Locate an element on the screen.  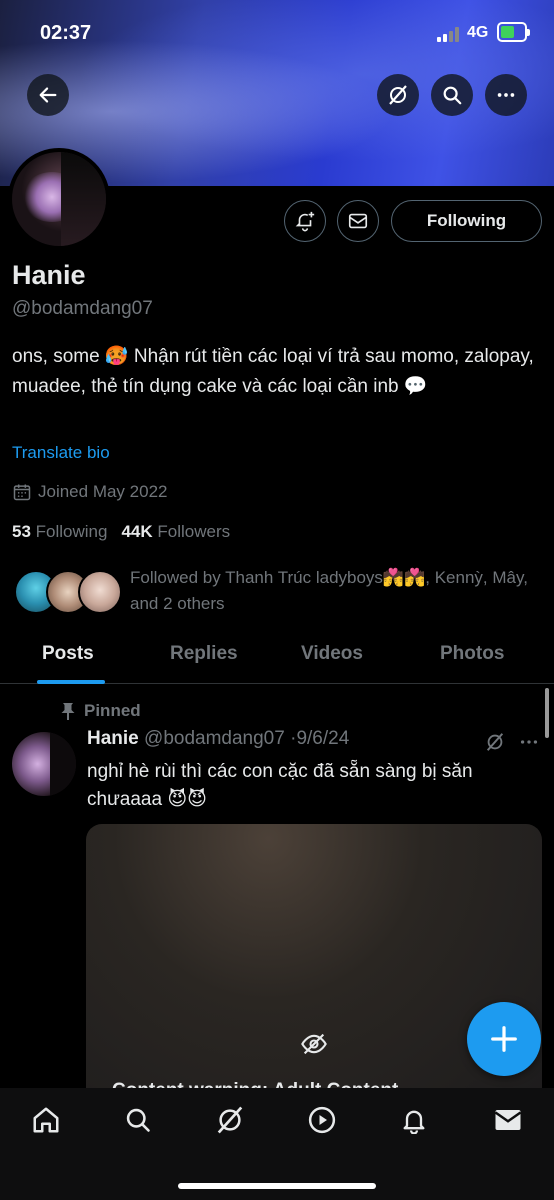
post-header: Hanie @bodamdang07 ·9/6/24 is located at coordinates (218, 739).